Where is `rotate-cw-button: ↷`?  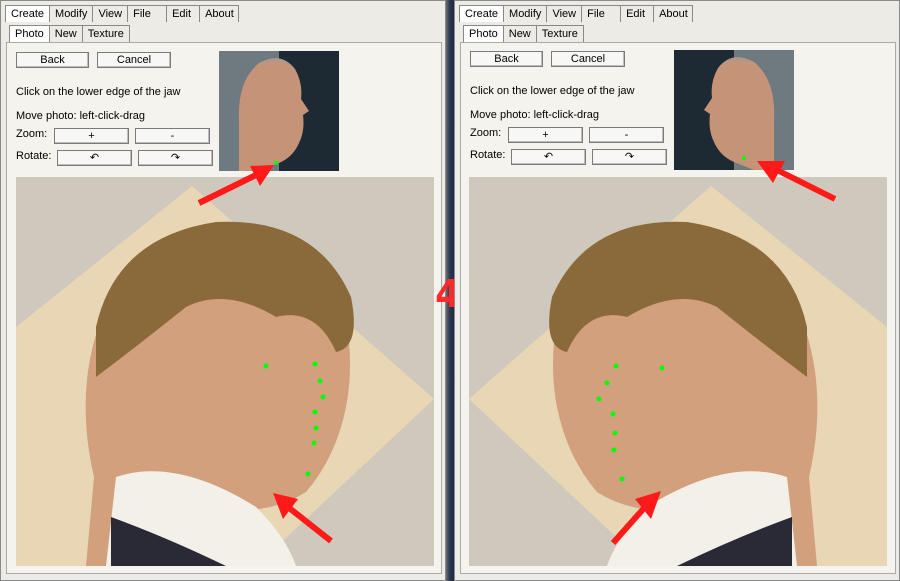
rotate-cw-button: ↷ is located at coordinates (629, 157).